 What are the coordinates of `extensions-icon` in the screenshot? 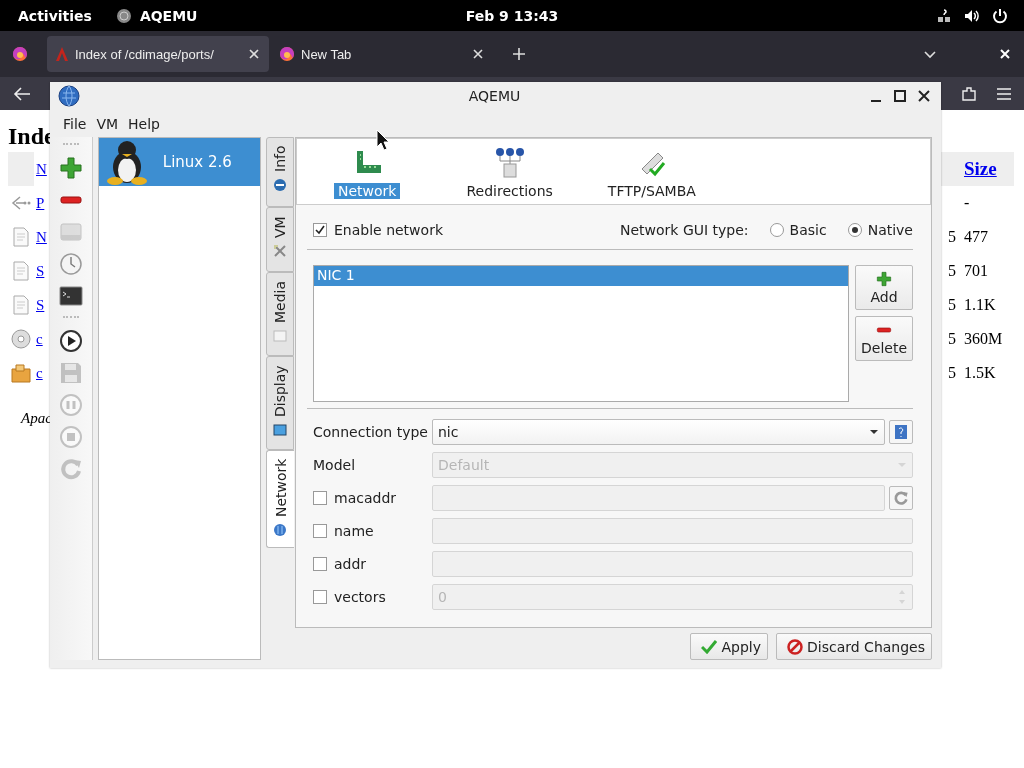 It's located at (969, 93).